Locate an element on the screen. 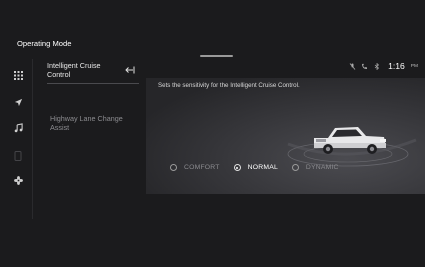  drag-handle is located at coordinates (216, 56).